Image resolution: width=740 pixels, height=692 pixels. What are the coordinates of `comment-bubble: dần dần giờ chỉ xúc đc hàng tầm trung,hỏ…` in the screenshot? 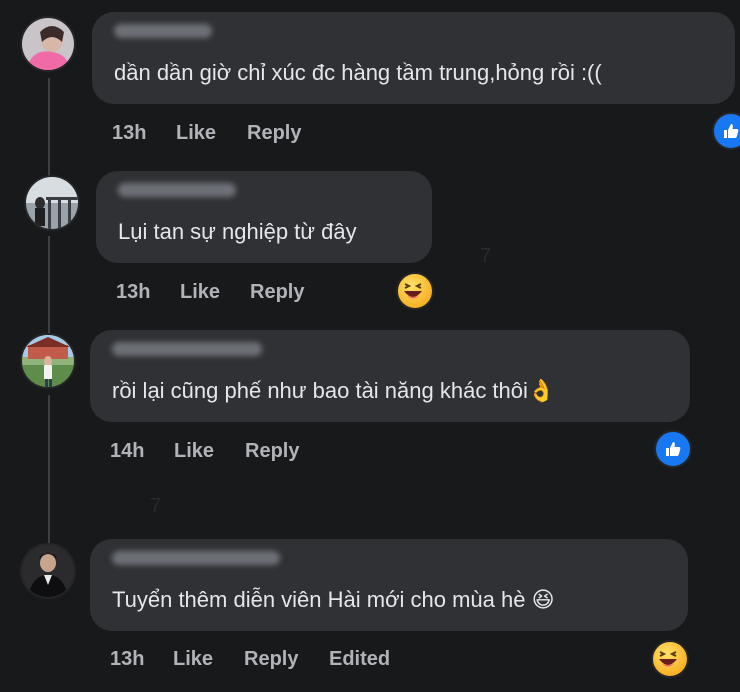 It's located at (413, 58).